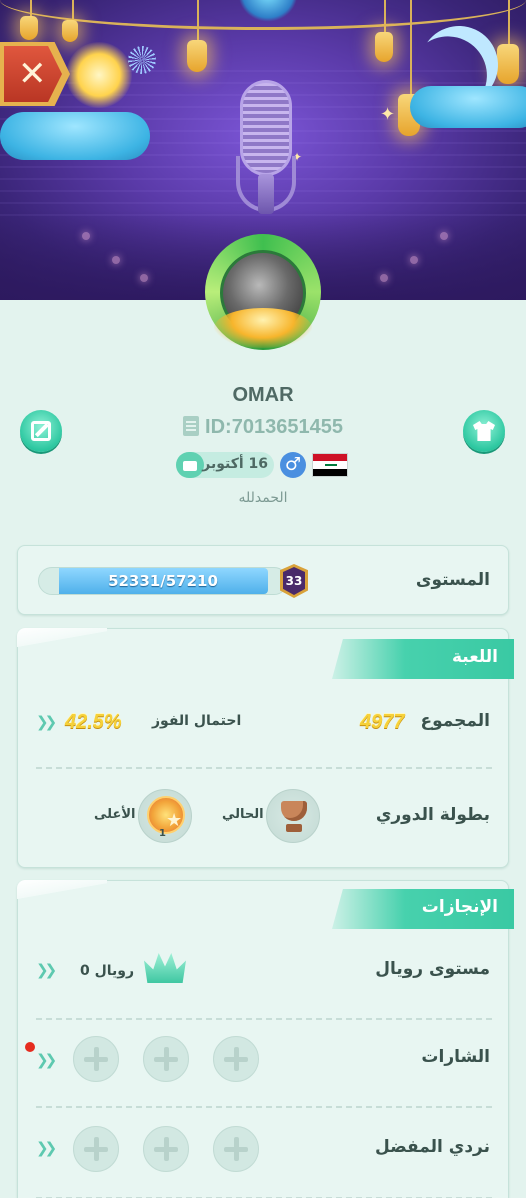 The height and width of the screenshot is (1198, 526). I want to click on trophy-base, so click(294, 828).